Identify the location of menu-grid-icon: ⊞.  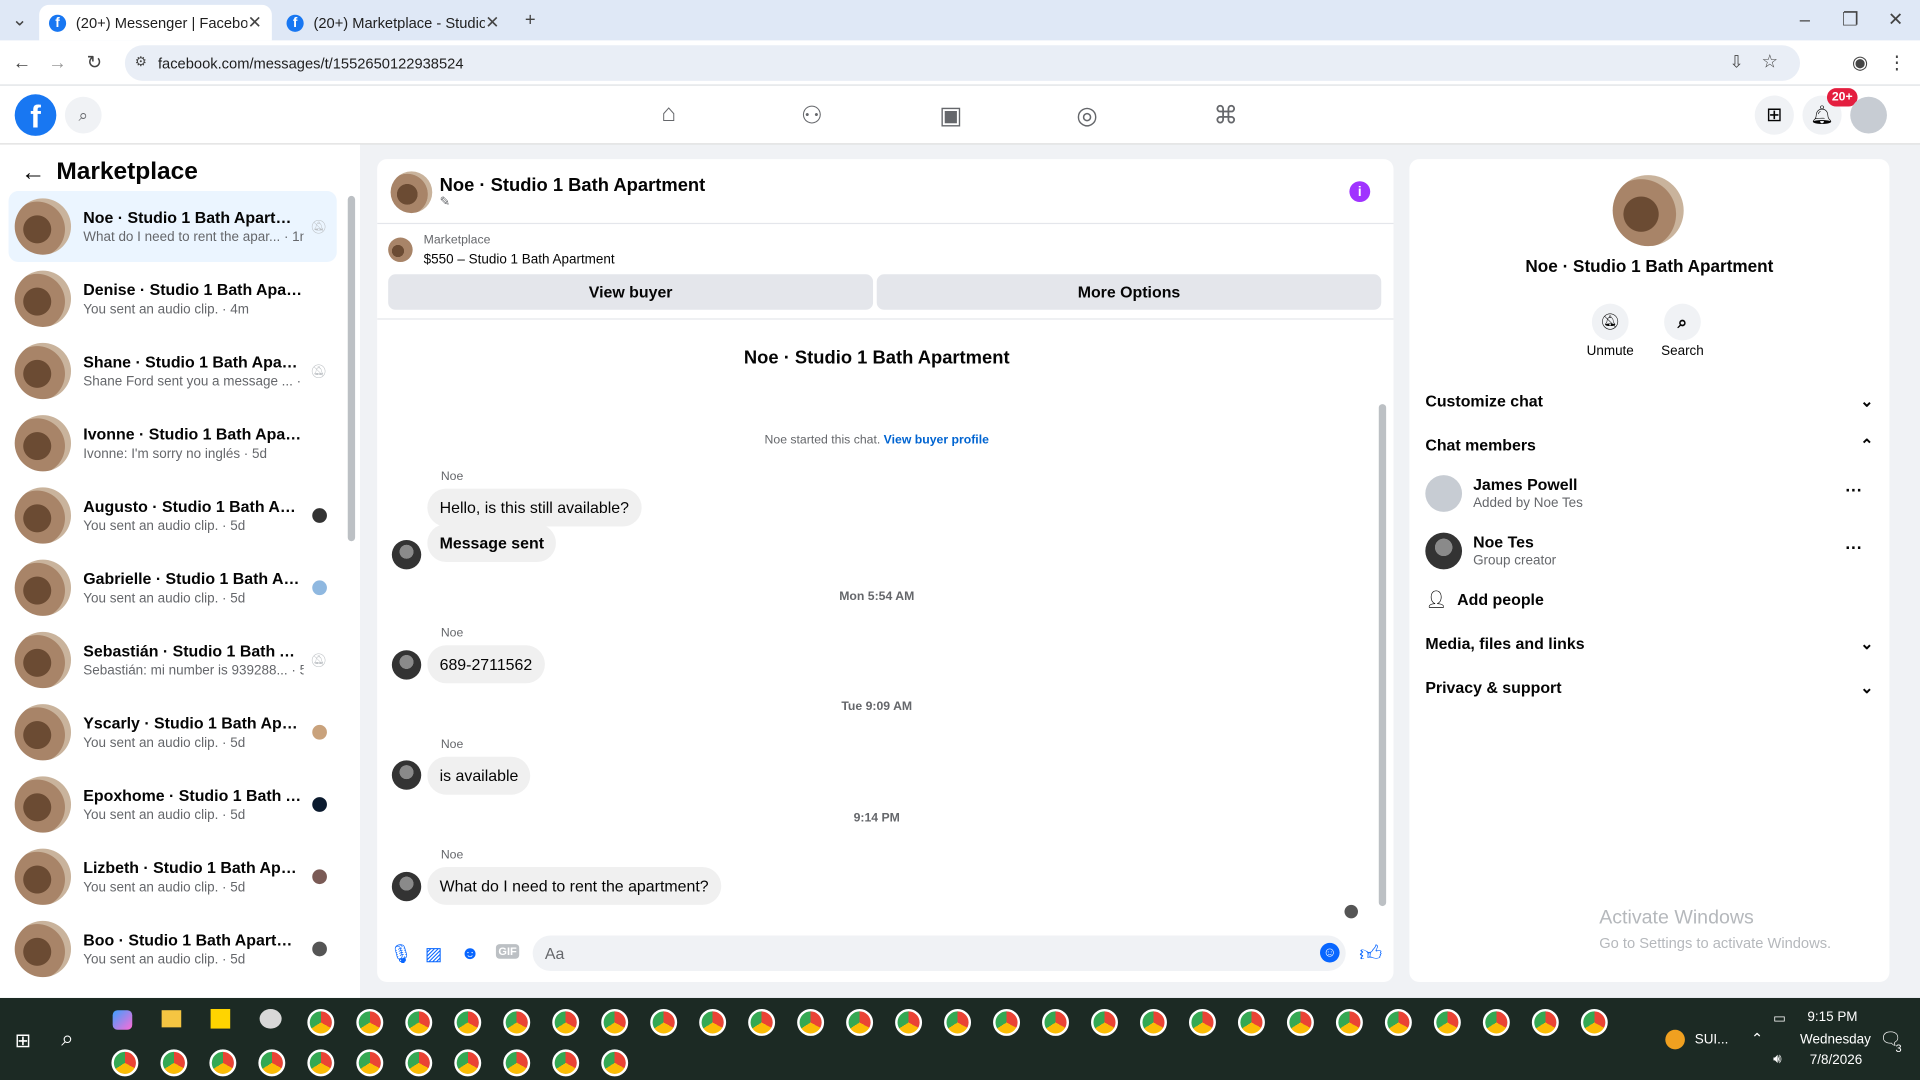
(1774, 115).